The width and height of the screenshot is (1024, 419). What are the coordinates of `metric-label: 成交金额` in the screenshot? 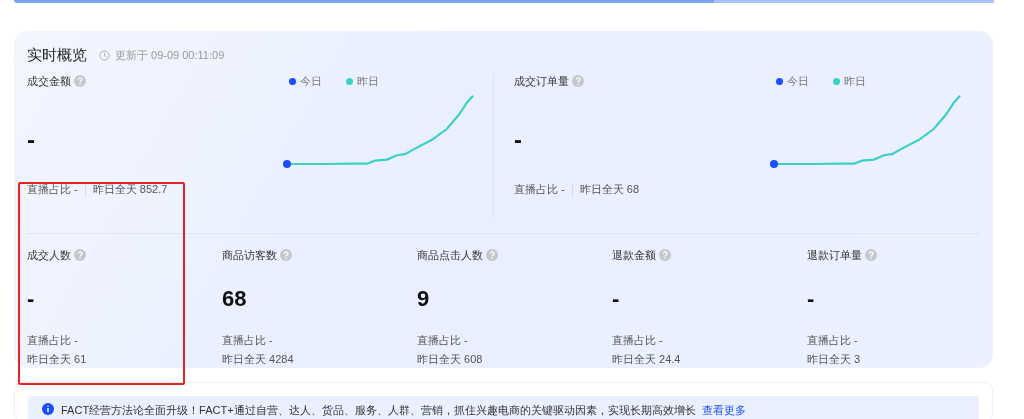 It's located at (49, 81).